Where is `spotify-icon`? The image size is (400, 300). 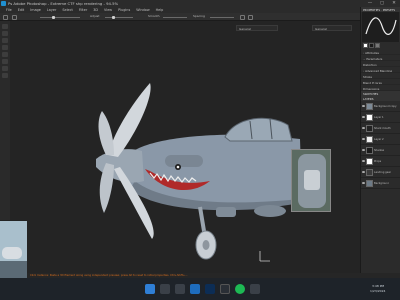 spotify-icon is located at coordinates (240, 289).